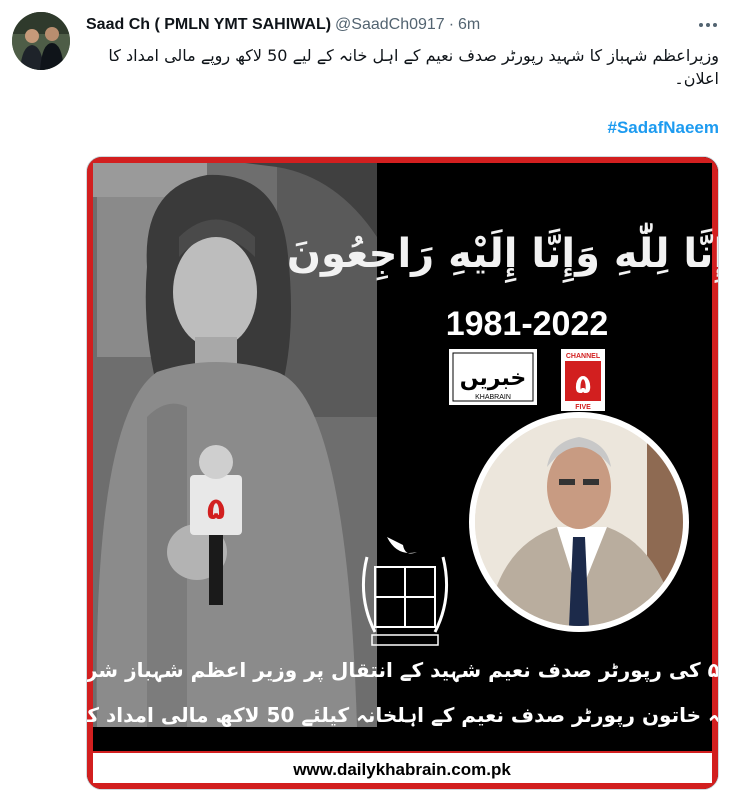 Image resolution: width=735 pixels, height=805 pixels. I want to click on tweet-timestamp: 6m, so click(469, 25).